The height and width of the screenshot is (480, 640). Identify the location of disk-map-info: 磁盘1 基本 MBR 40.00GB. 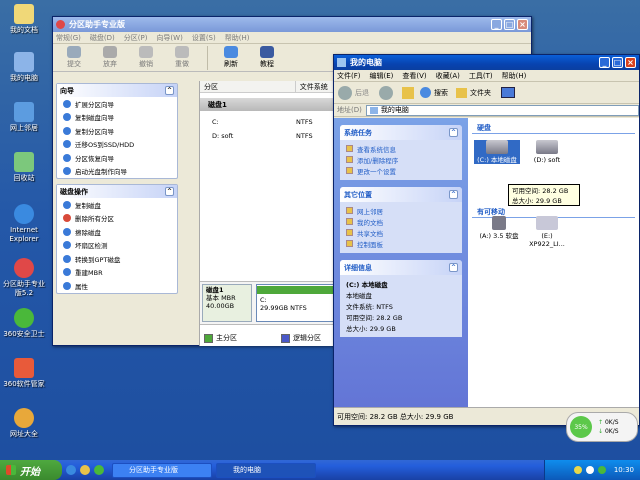
(227, 303).